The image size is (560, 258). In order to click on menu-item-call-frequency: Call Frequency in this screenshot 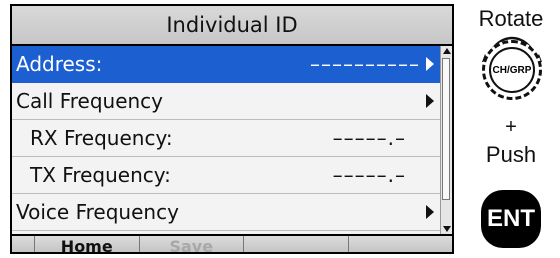, I will do `click(226, 101)`.